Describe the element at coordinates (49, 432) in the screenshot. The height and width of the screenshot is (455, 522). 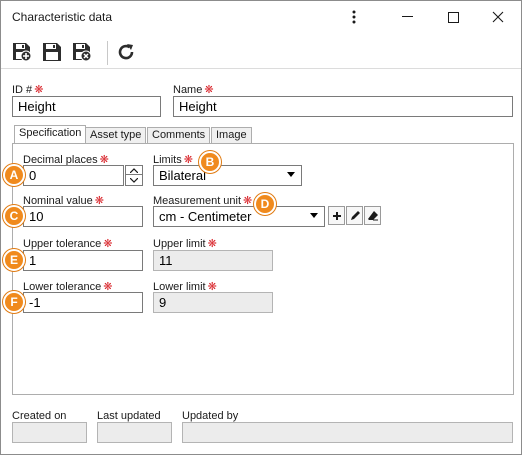
I see `created-on-field` at that location.